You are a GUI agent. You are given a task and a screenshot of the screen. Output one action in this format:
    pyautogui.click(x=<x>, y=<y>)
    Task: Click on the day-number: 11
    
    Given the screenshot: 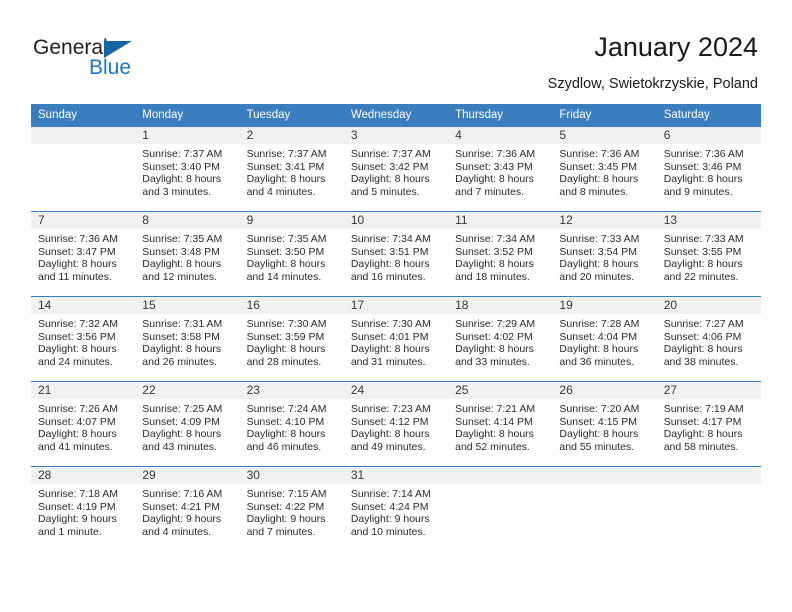 What is the action you would take?
    pyautogui.click(x=500, y=220)
    